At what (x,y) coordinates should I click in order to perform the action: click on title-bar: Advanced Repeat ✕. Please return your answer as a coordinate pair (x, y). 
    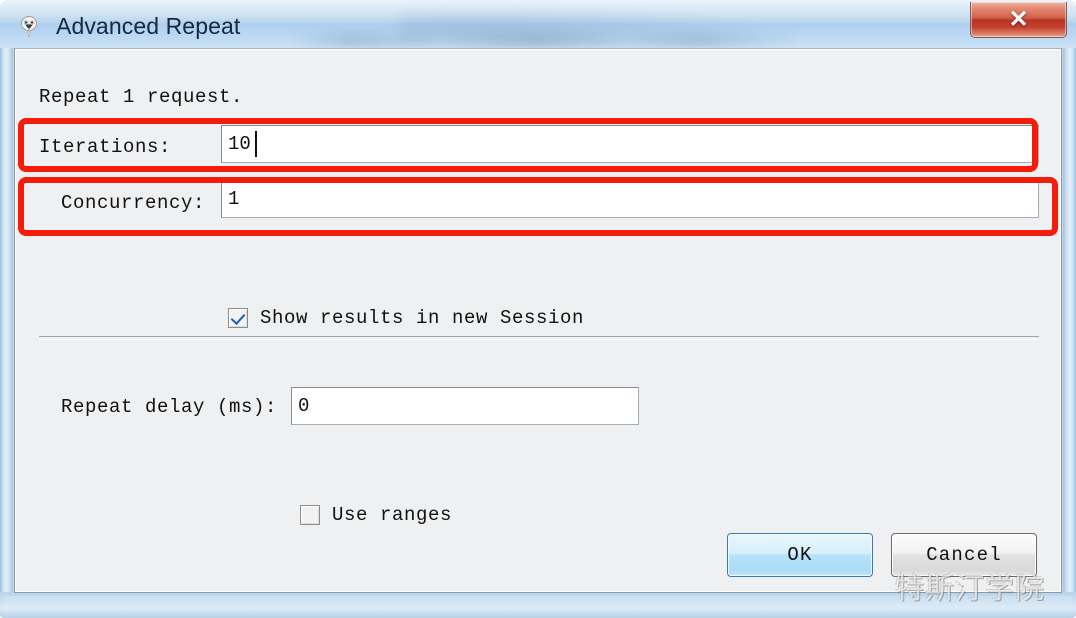
    Looking at the image, I should click on (538, 24).